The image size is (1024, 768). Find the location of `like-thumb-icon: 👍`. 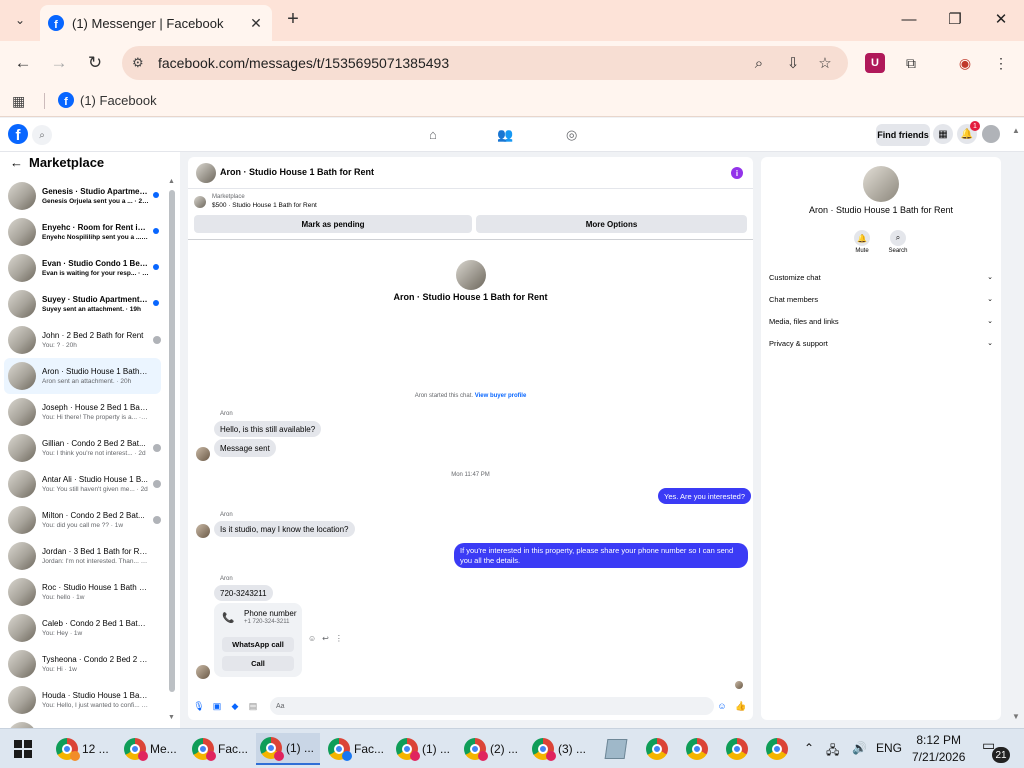

like-thumb-icon: 👍 is located at coordinates (741, 706).